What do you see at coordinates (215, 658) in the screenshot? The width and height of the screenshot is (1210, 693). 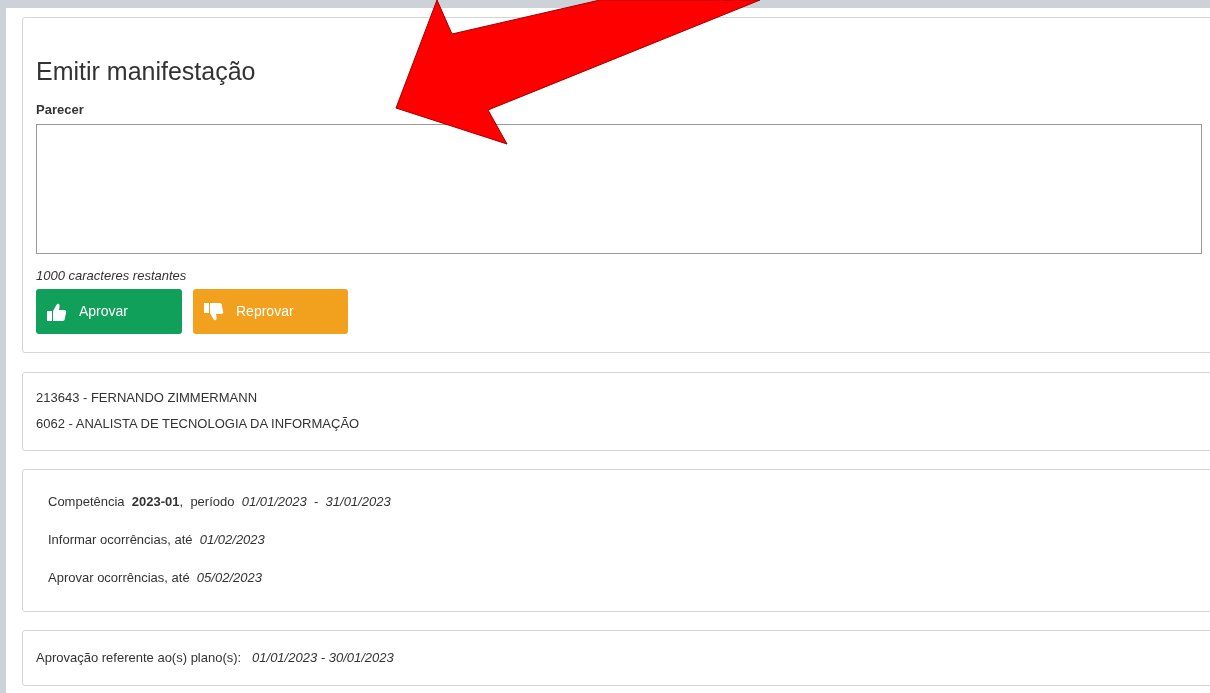 I see `plans-info: Aprovação referente ao(s) plano(s): 01/01/2023 - 30/01/2023` at bounding box center [215, 658].